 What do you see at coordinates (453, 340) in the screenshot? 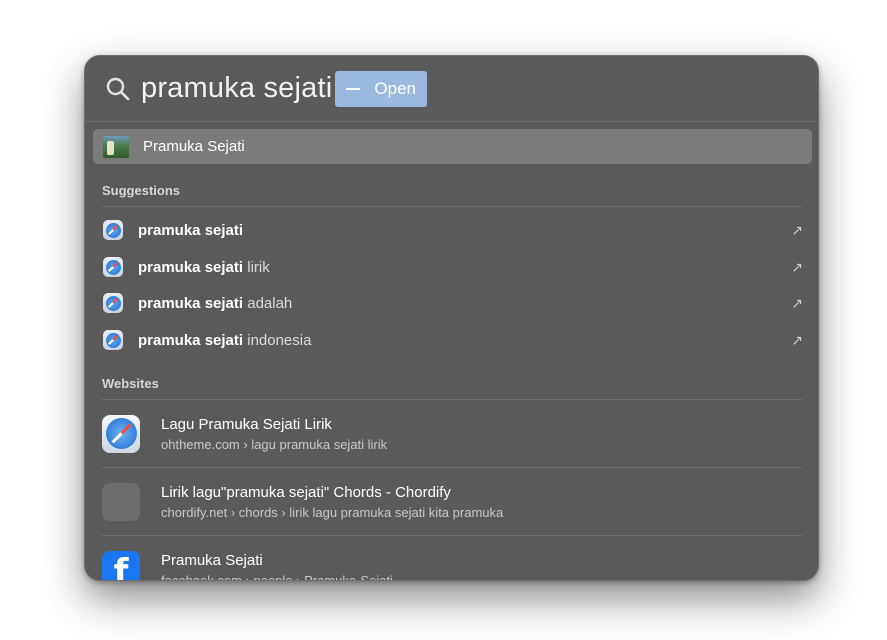
I see `suggestion-item: pramuka sejati indonesia ↗` at bounding box center [453, 340].